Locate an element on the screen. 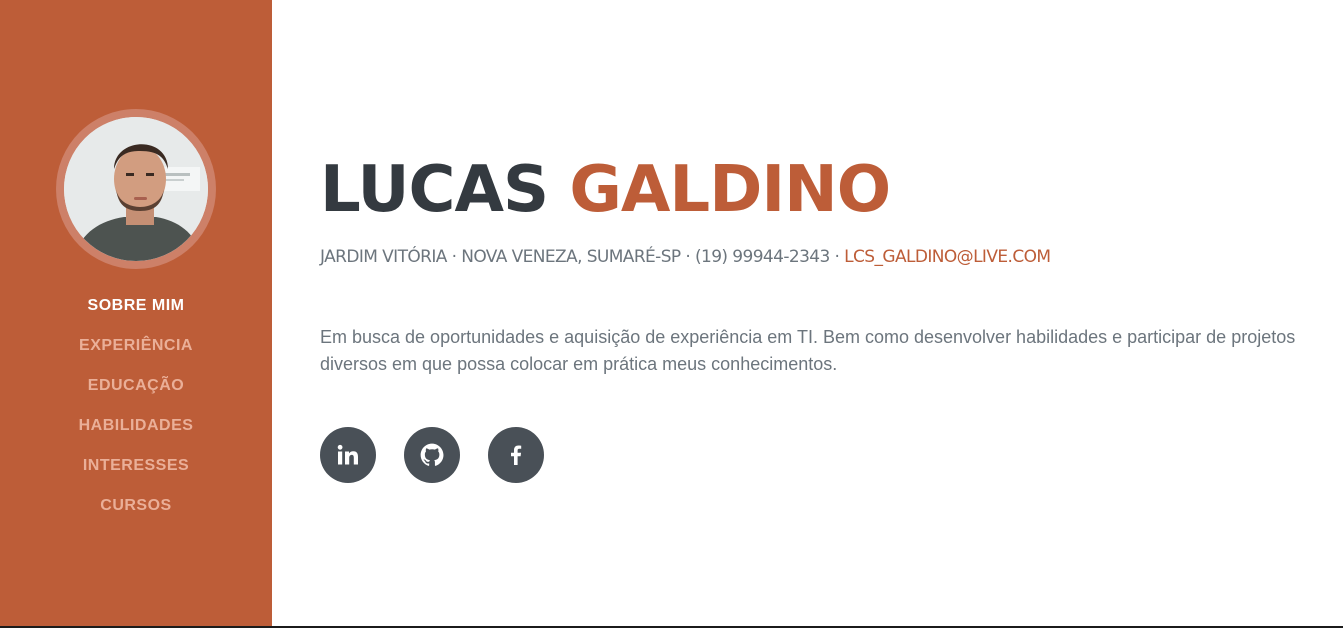 This screenshot has height=628, width=1343. nav-item-cursos: CURSOS is located at coordinates (136, 506).